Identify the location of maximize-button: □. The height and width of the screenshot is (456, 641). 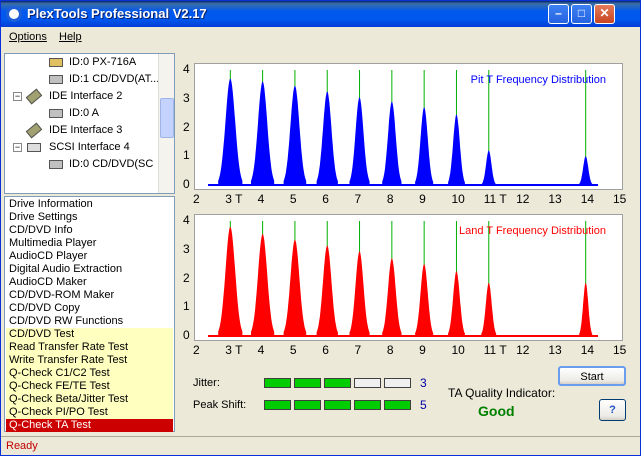
(581, 14).